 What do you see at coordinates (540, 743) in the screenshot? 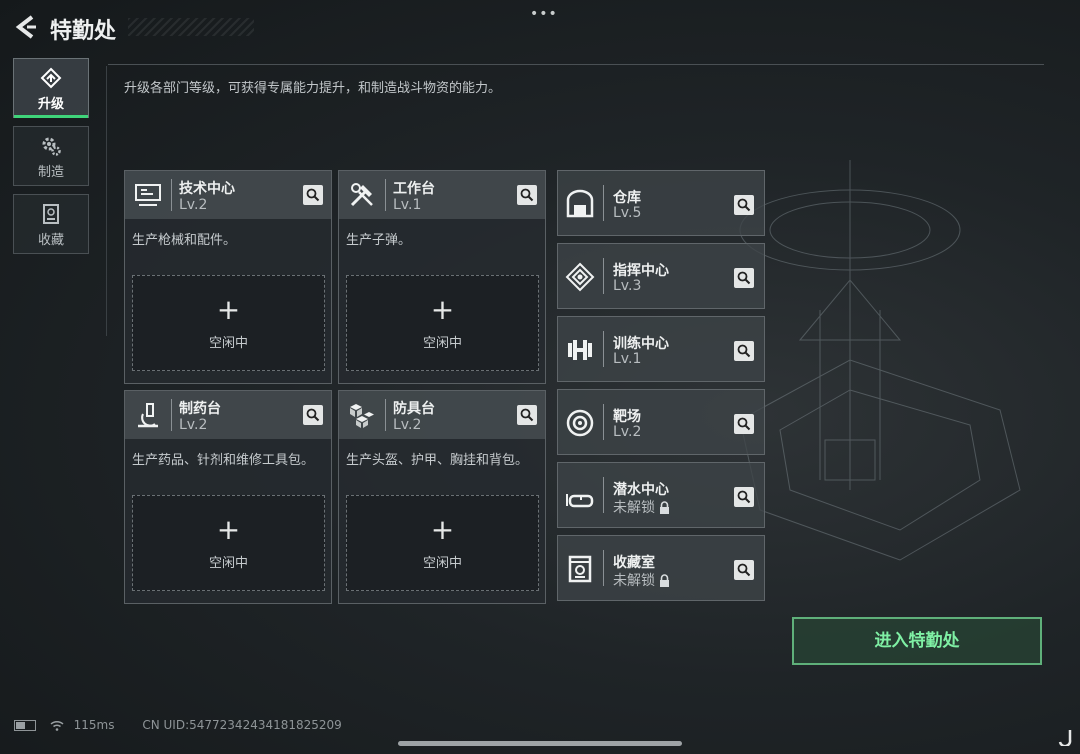
I see `home-indicator` at bounding box center [540, 743].